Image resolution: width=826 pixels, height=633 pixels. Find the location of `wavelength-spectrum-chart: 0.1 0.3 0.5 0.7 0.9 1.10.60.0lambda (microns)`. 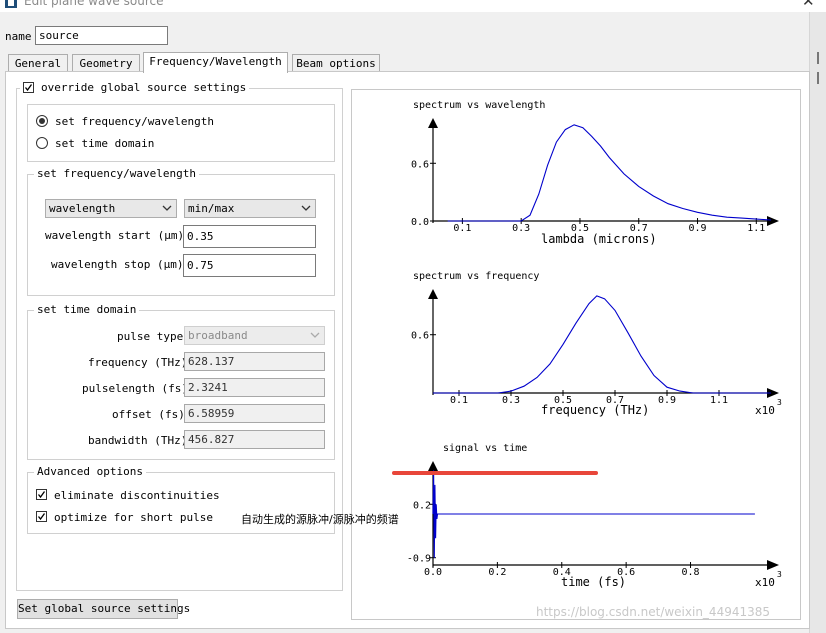

wavelength-spectrum-chart: 0.1 0.3 0.5 0.7 0.9 1.10.60.0lambda (microns) is located at coordinates (595, 182).